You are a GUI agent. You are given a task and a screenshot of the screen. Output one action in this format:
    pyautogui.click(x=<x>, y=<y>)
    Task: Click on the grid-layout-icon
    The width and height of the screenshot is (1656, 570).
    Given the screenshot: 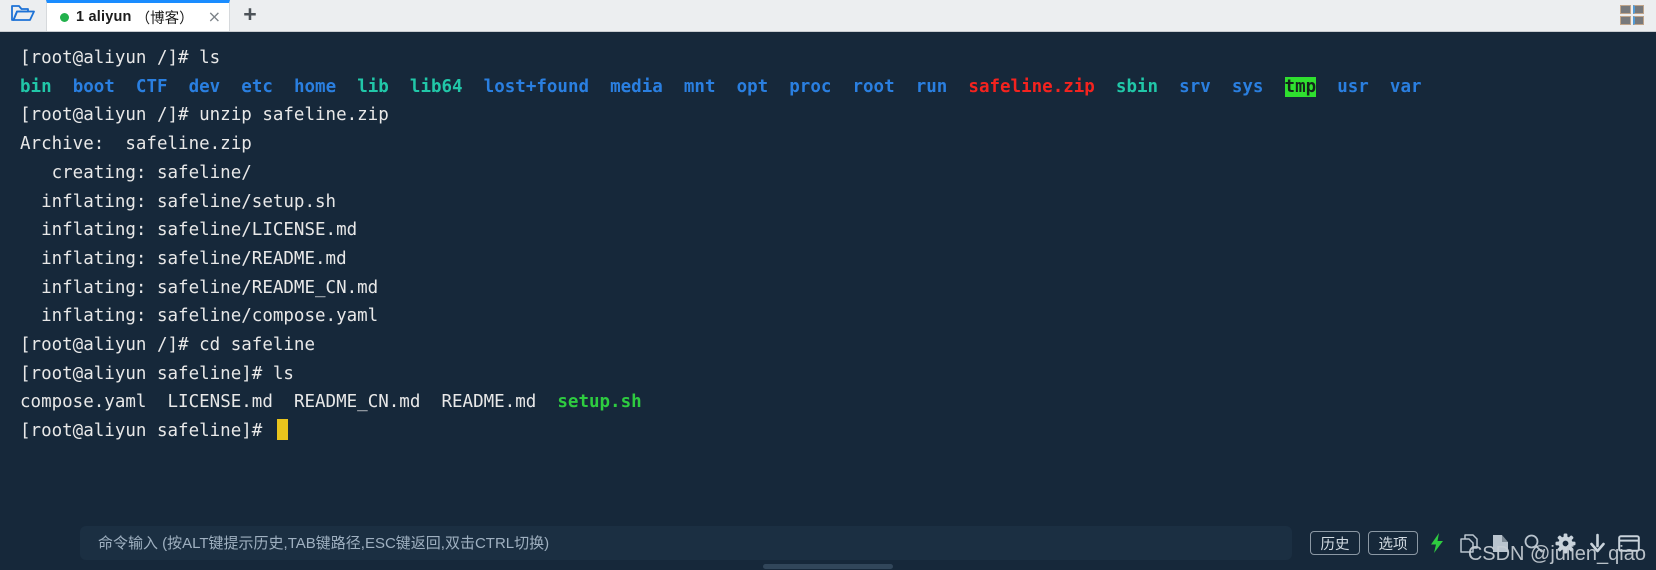 What is the action you would take?
    pyautogui.click(x=1632, y=15)
    